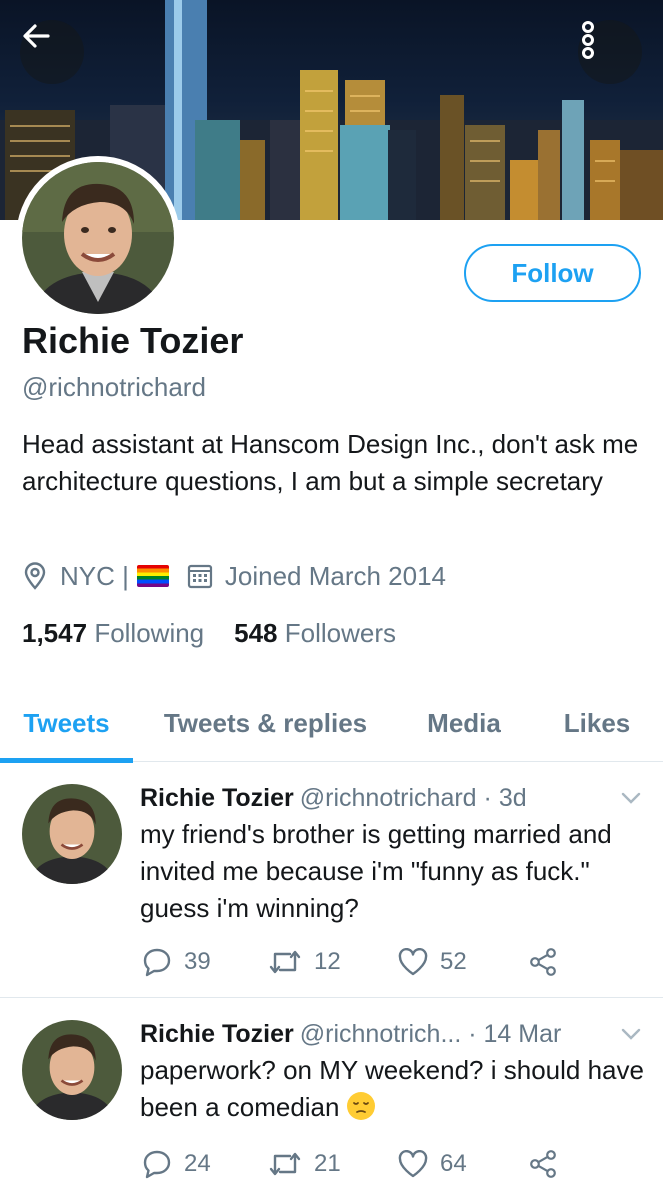 Image resolution: width=663 pixels, height=1200 pixels. What do you see at coordinates (515, 1034) in the screenshot?
I see `tweet-time: · 14 Mar` at bounding box center [515, 1034].